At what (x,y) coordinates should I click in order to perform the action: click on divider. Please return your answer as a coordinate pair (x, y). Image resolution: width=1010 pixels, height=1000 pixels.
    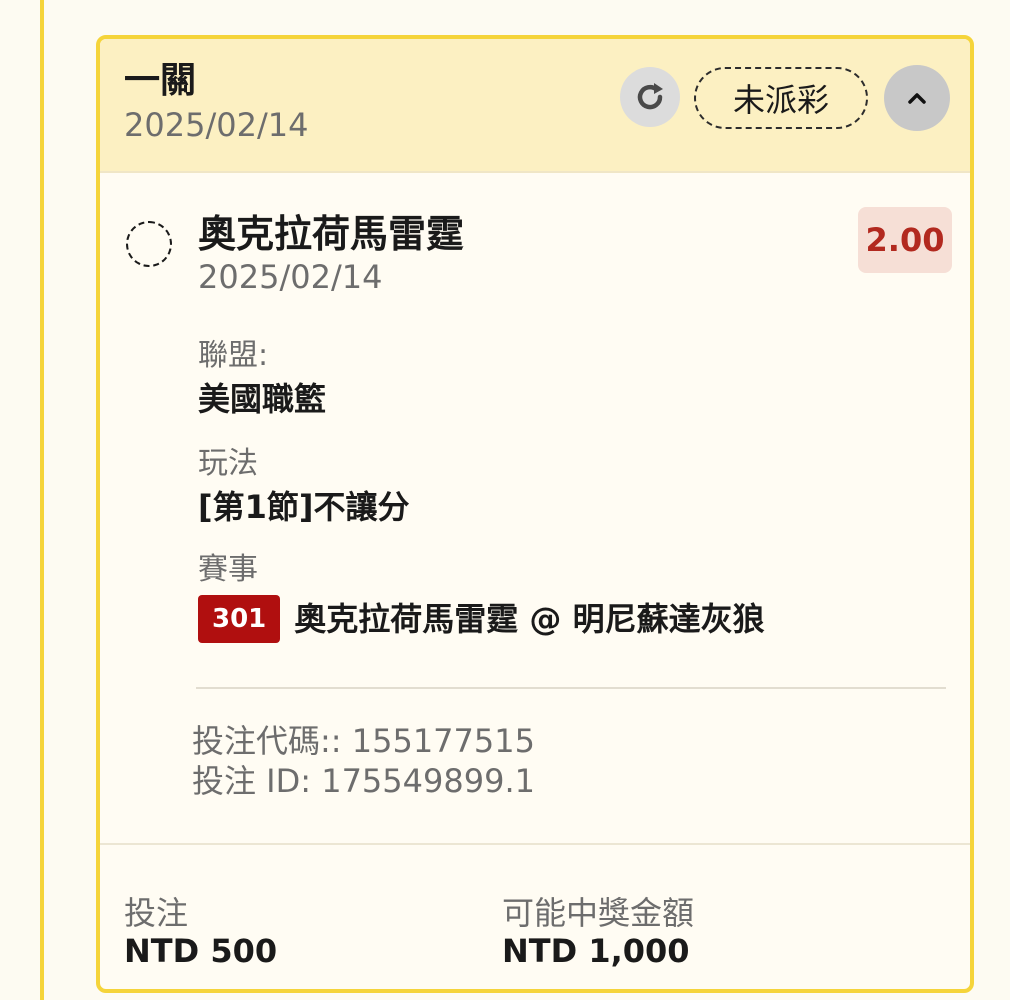
    Looking at the image, I should click on (571, 688).